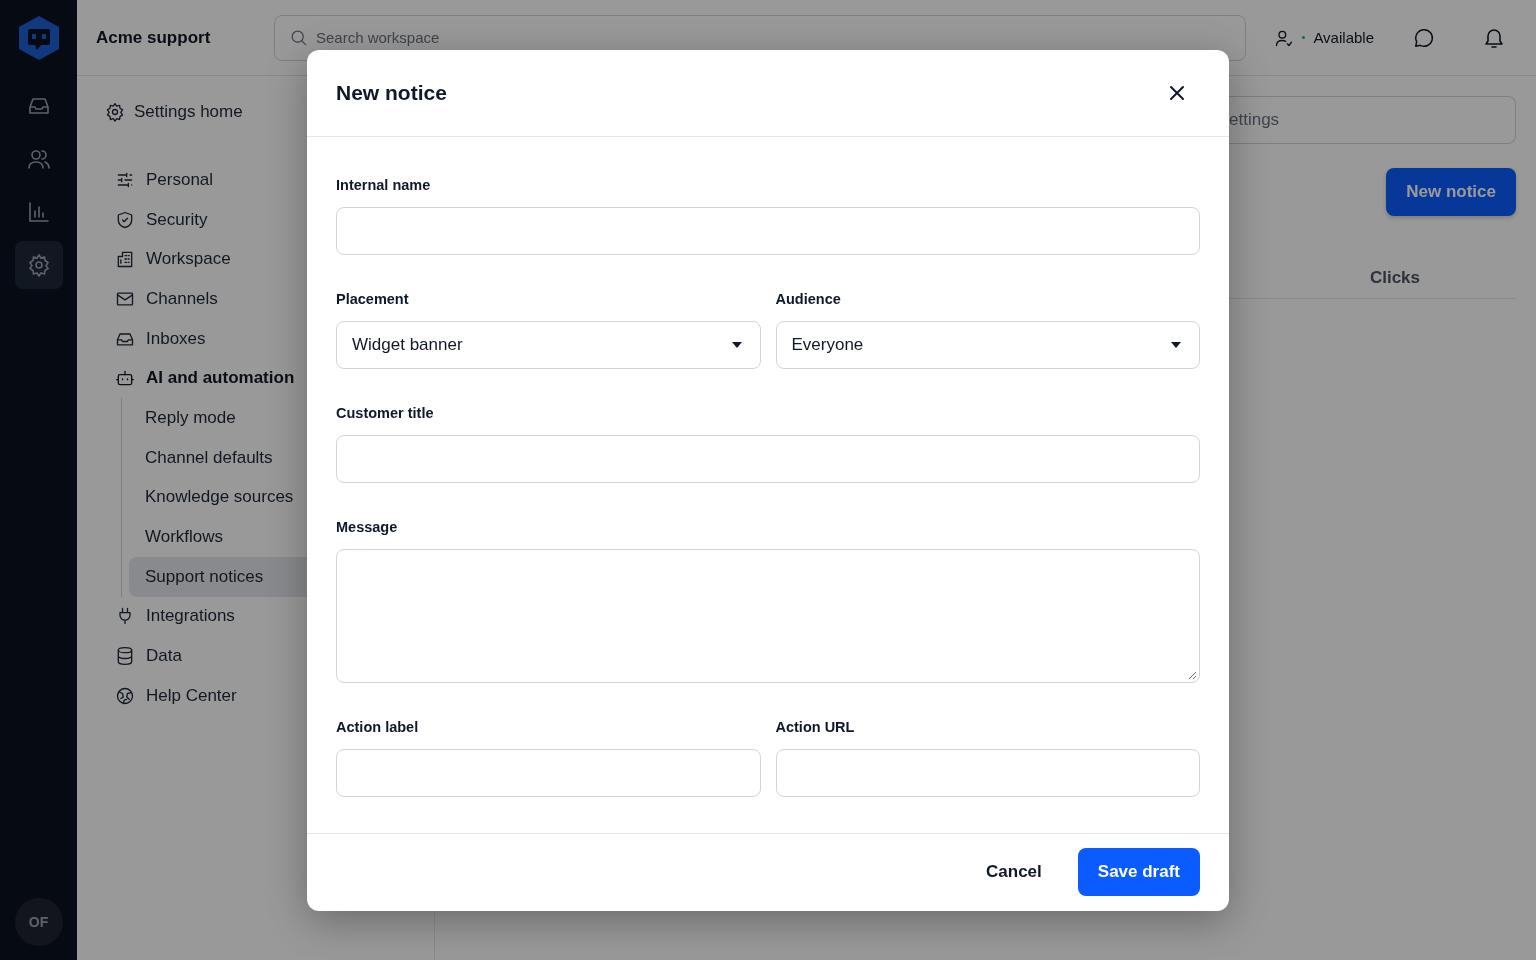  Describe the element at coordinates (1304, 37) in the screenshot. I see `status-dot-icon` at that location.